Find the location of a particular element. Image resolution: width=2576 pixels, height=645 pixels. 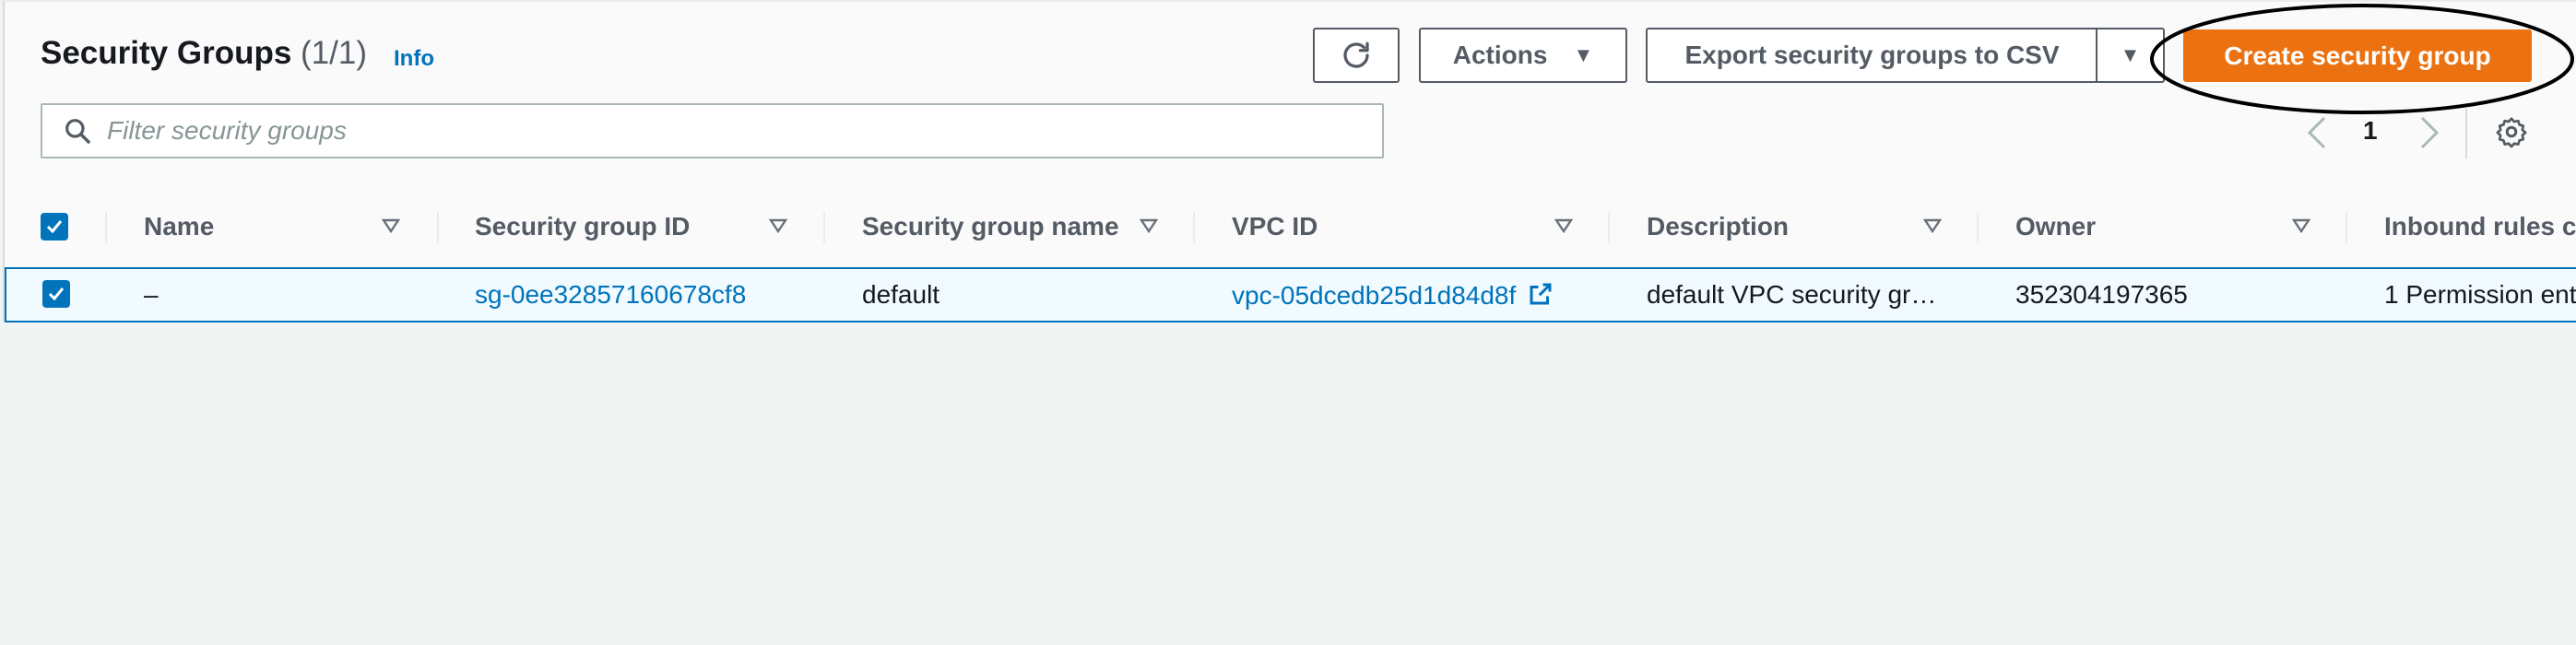

column-header-owner: Owner is located at coordinates (2055, 226).